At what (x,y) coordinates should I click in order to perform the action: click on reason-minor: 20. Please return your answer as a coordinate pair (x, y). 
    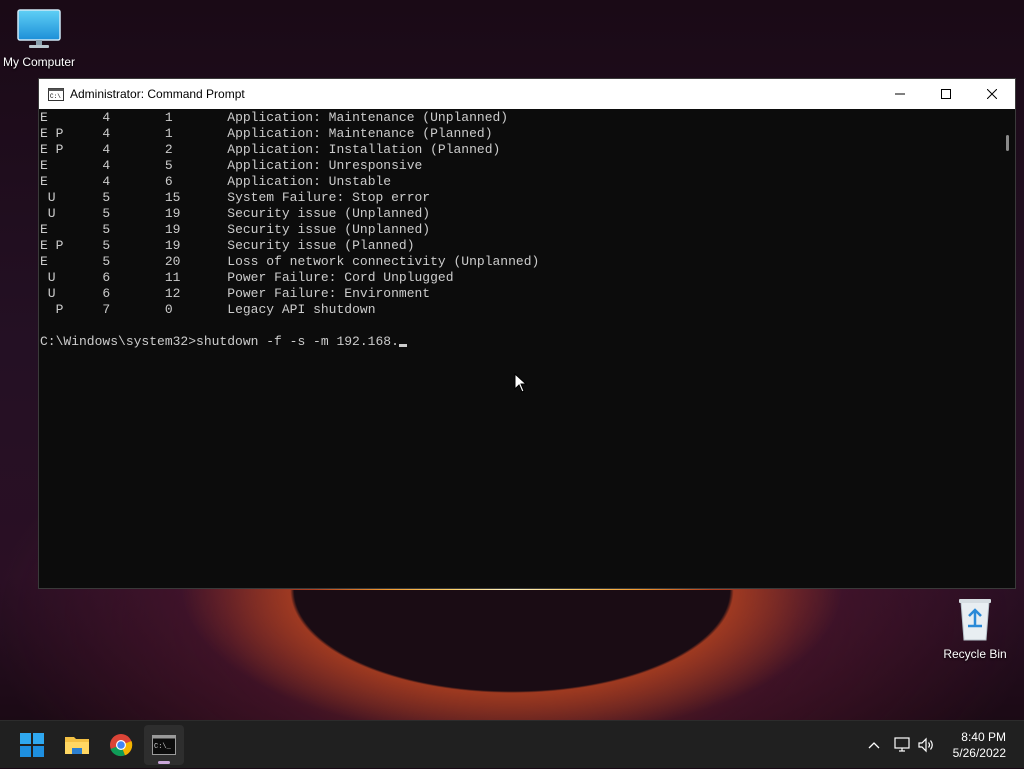
    Looking at the image, I should click on (196, 261).